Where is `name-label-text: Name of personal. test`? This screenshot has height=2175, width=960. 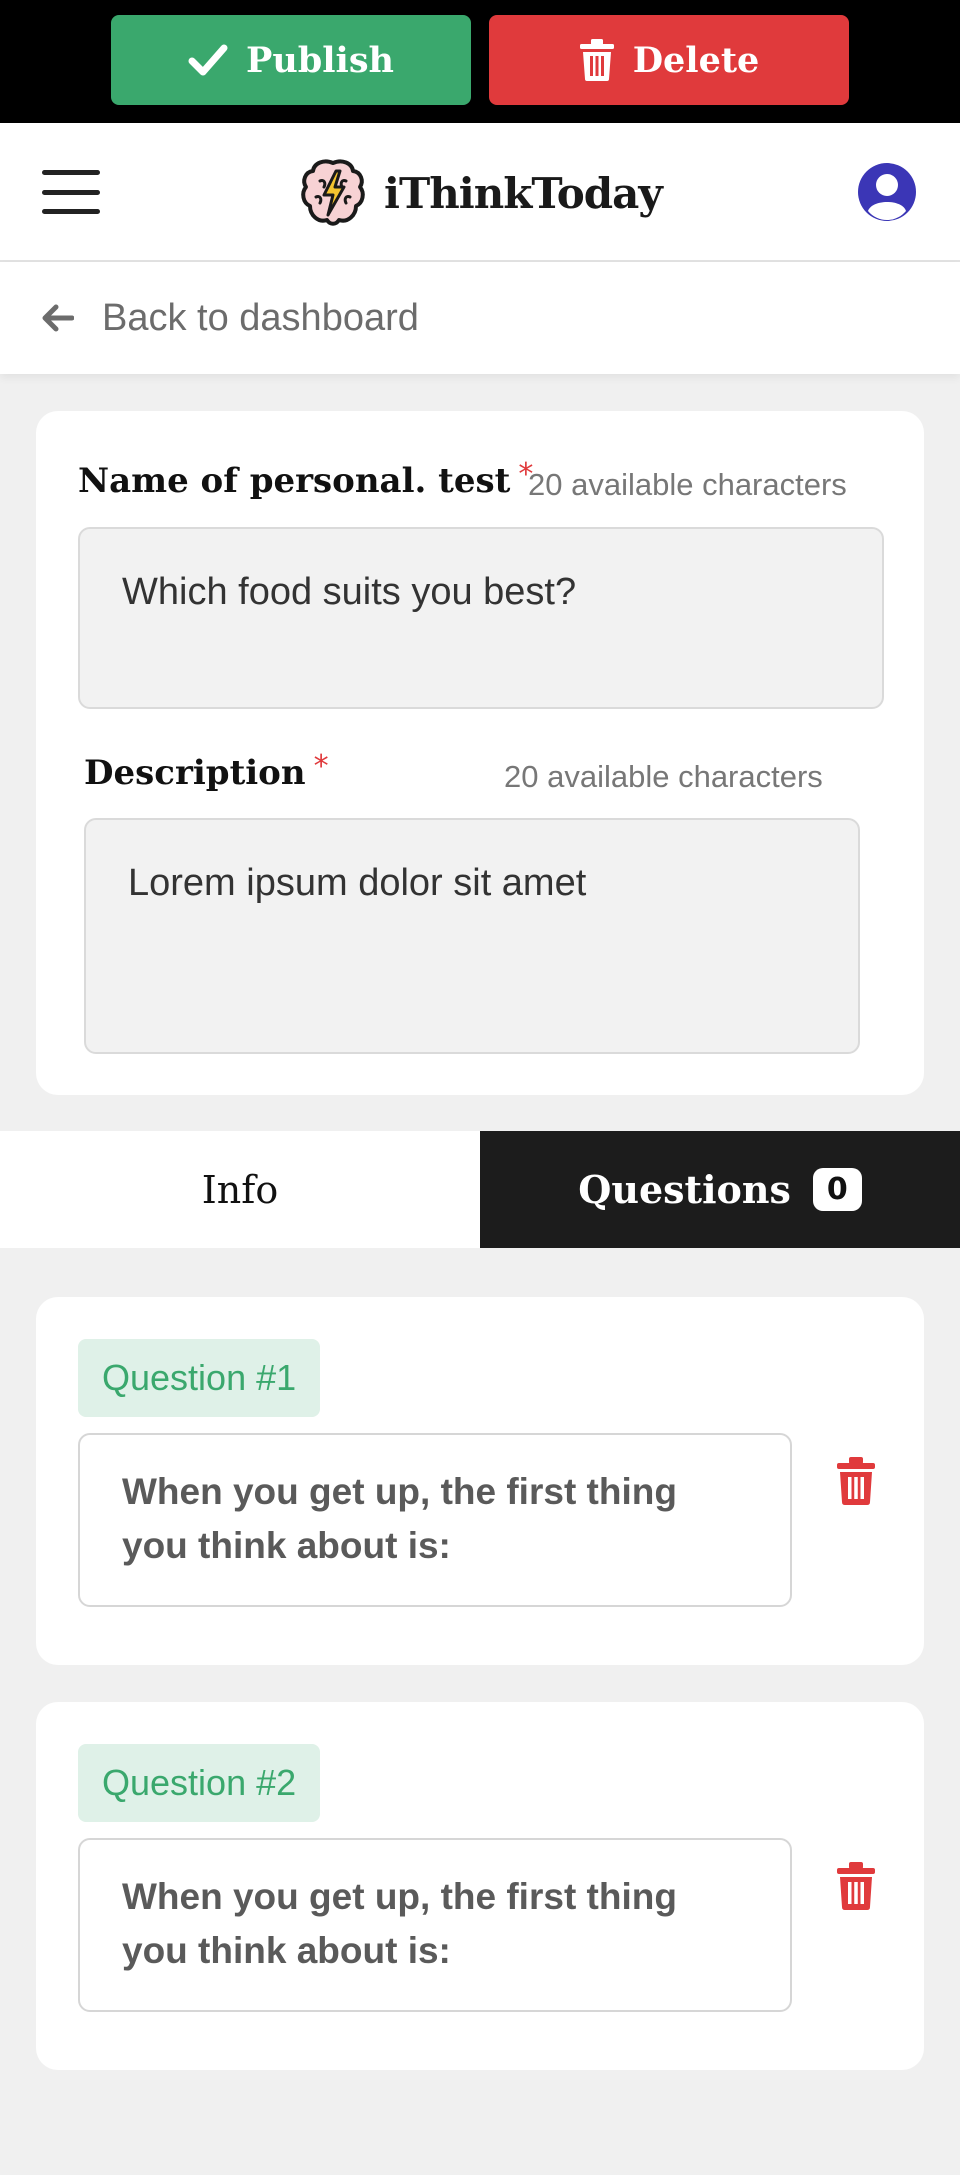 name-label-text: Name of personal. test is located at coordinates (294, 481).